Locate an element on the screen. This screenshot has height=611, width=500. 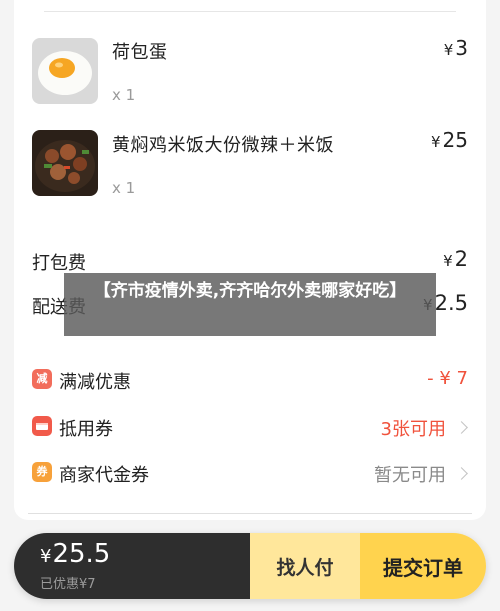
find-someone-pay-button: 找人付 is located at coordinates (305, 566).